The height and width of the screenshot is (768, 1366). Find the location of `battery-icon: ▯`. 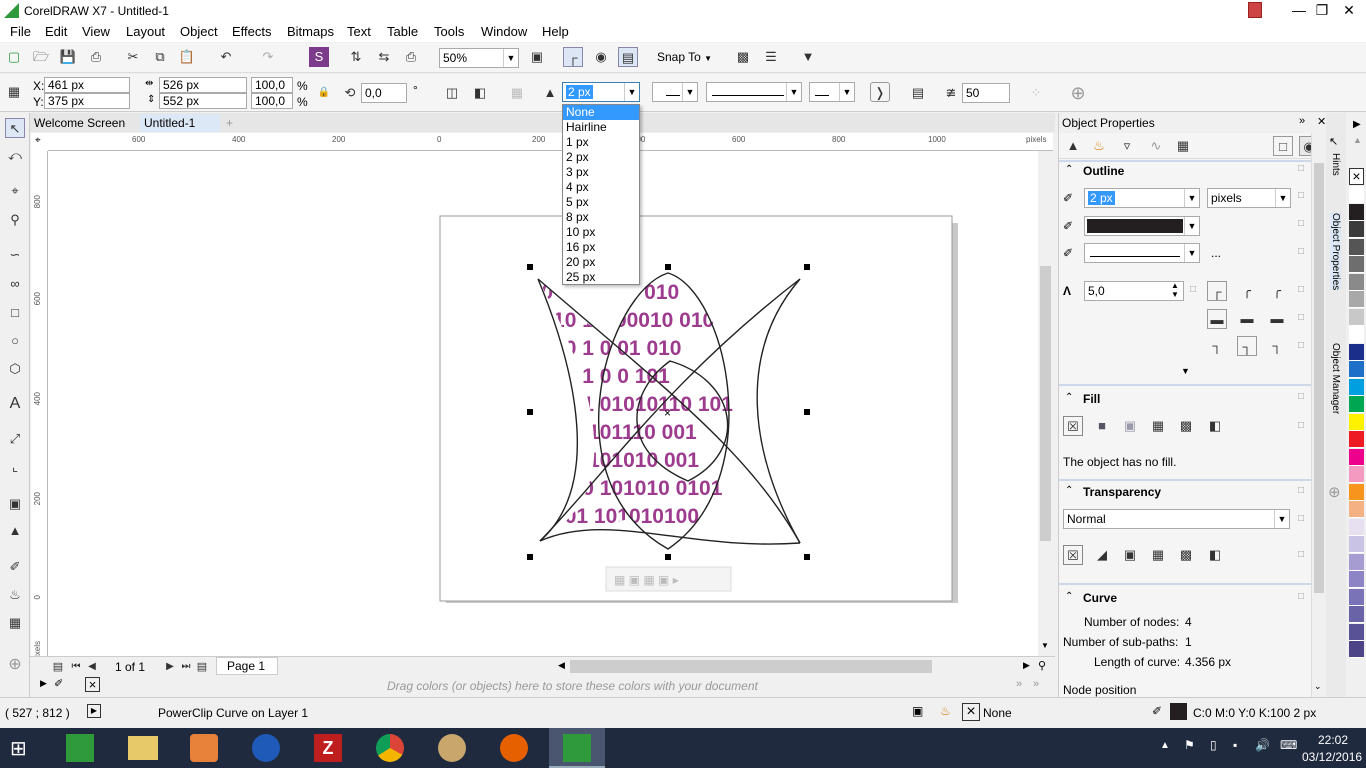

battery-icon: ▯ is located at coordinates (1213, 745).